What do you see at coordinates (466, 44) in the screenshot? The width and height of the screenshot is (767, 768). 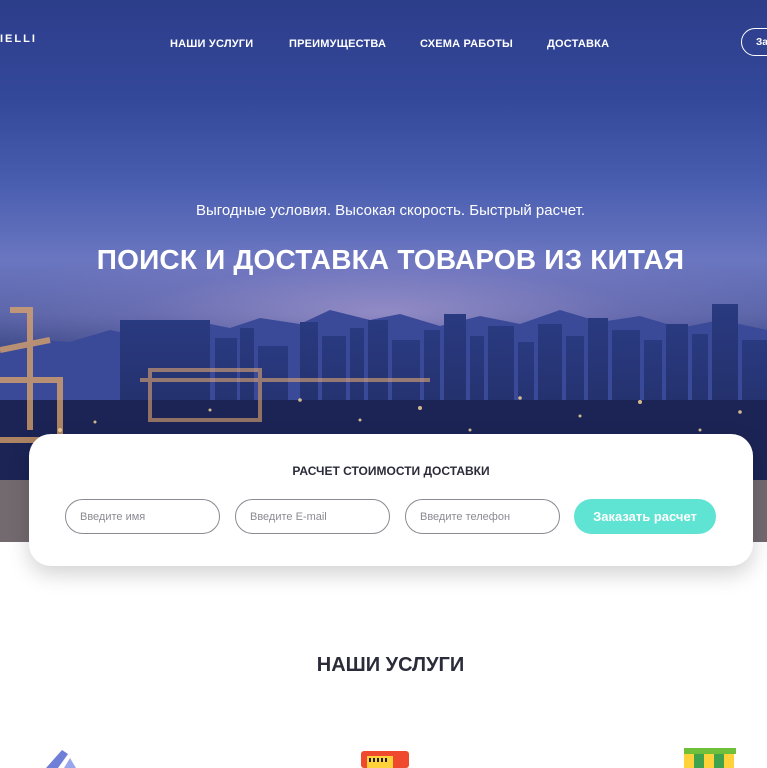 I see `nav-item-work-scheme: СХЕМА РАБОТЫ` at bounding box center [466, 44].